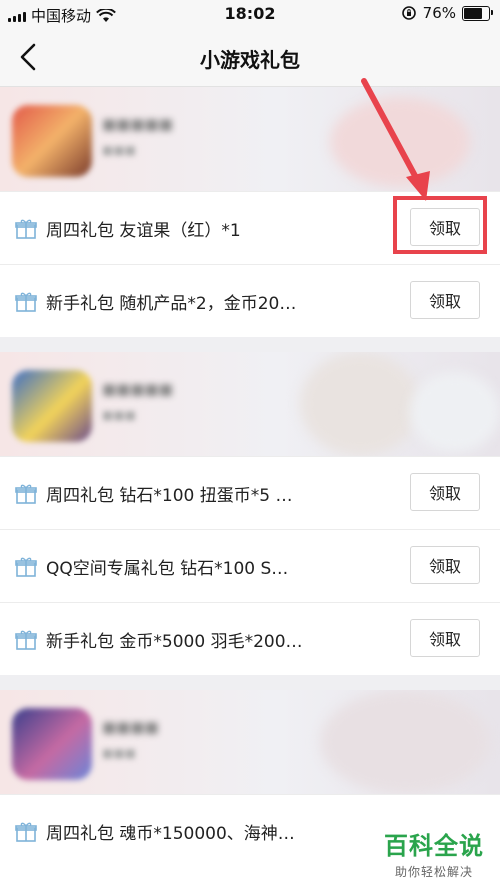 The height and width of the screenshot is (889, 500). What do you see at coordinates (434, 846) in the screenshot?
I see `watermark-title: 百科全说` at bounding box center [434, 846].